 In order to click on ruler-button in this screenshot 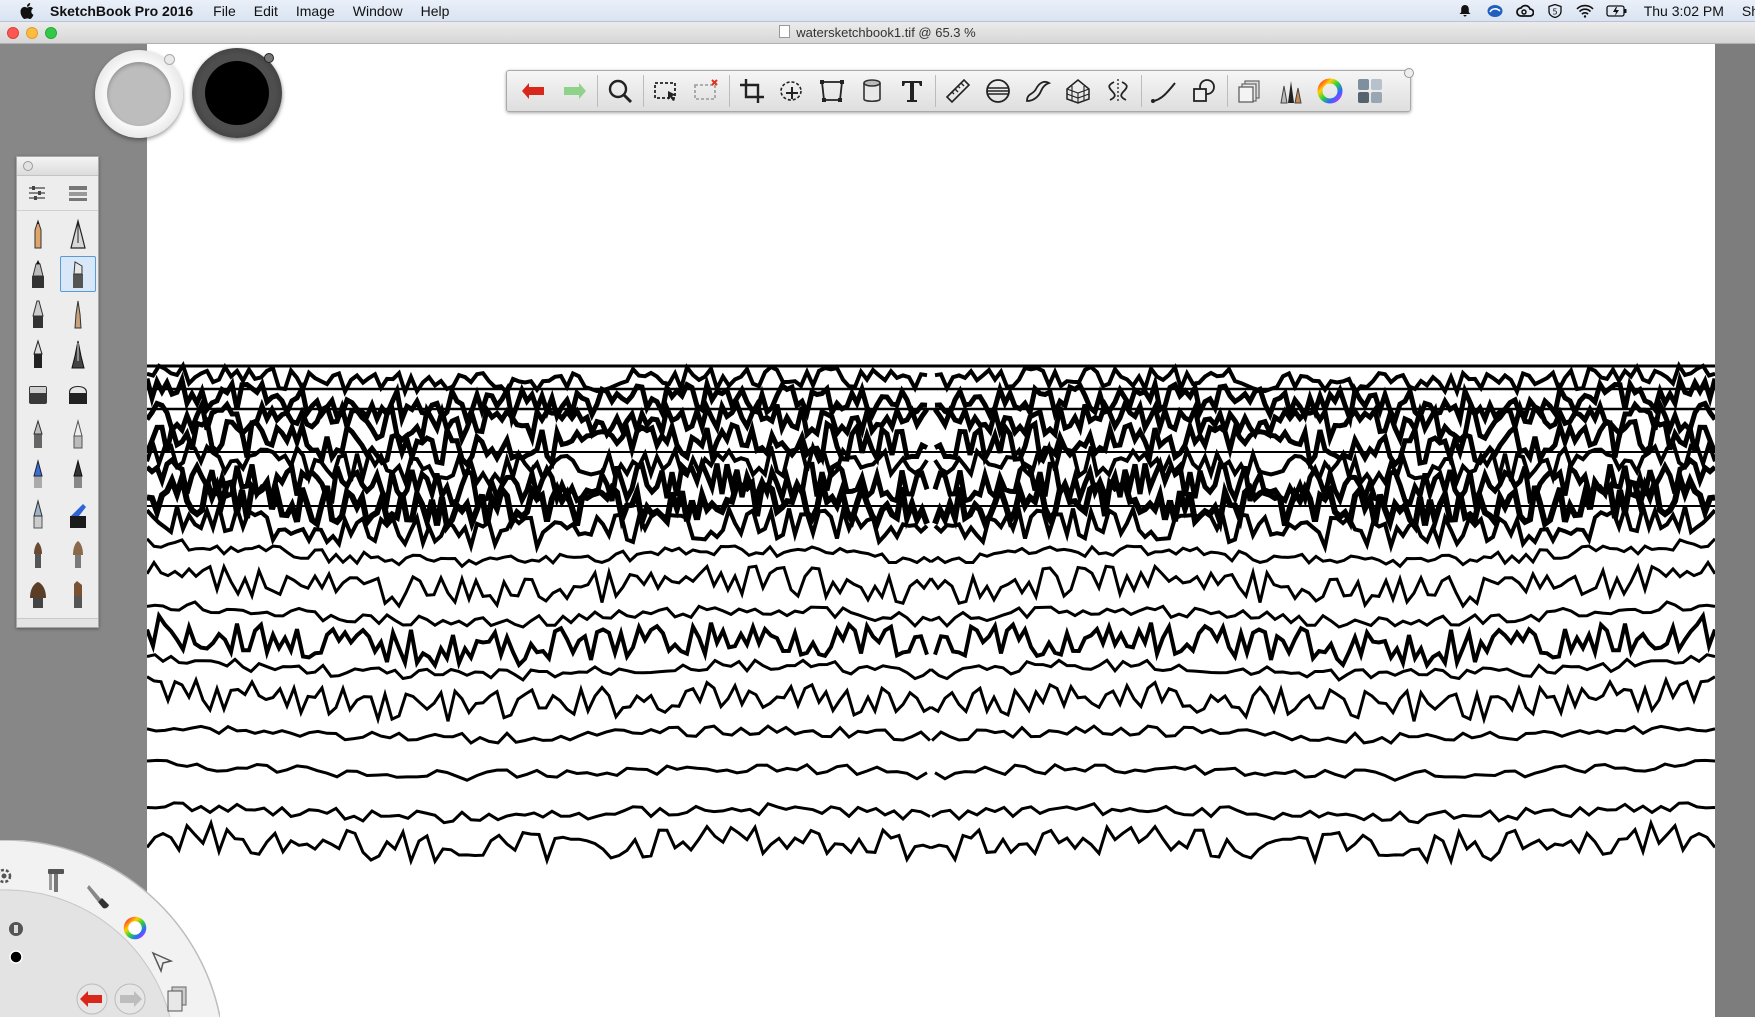, I will do `click(958, 91)`.